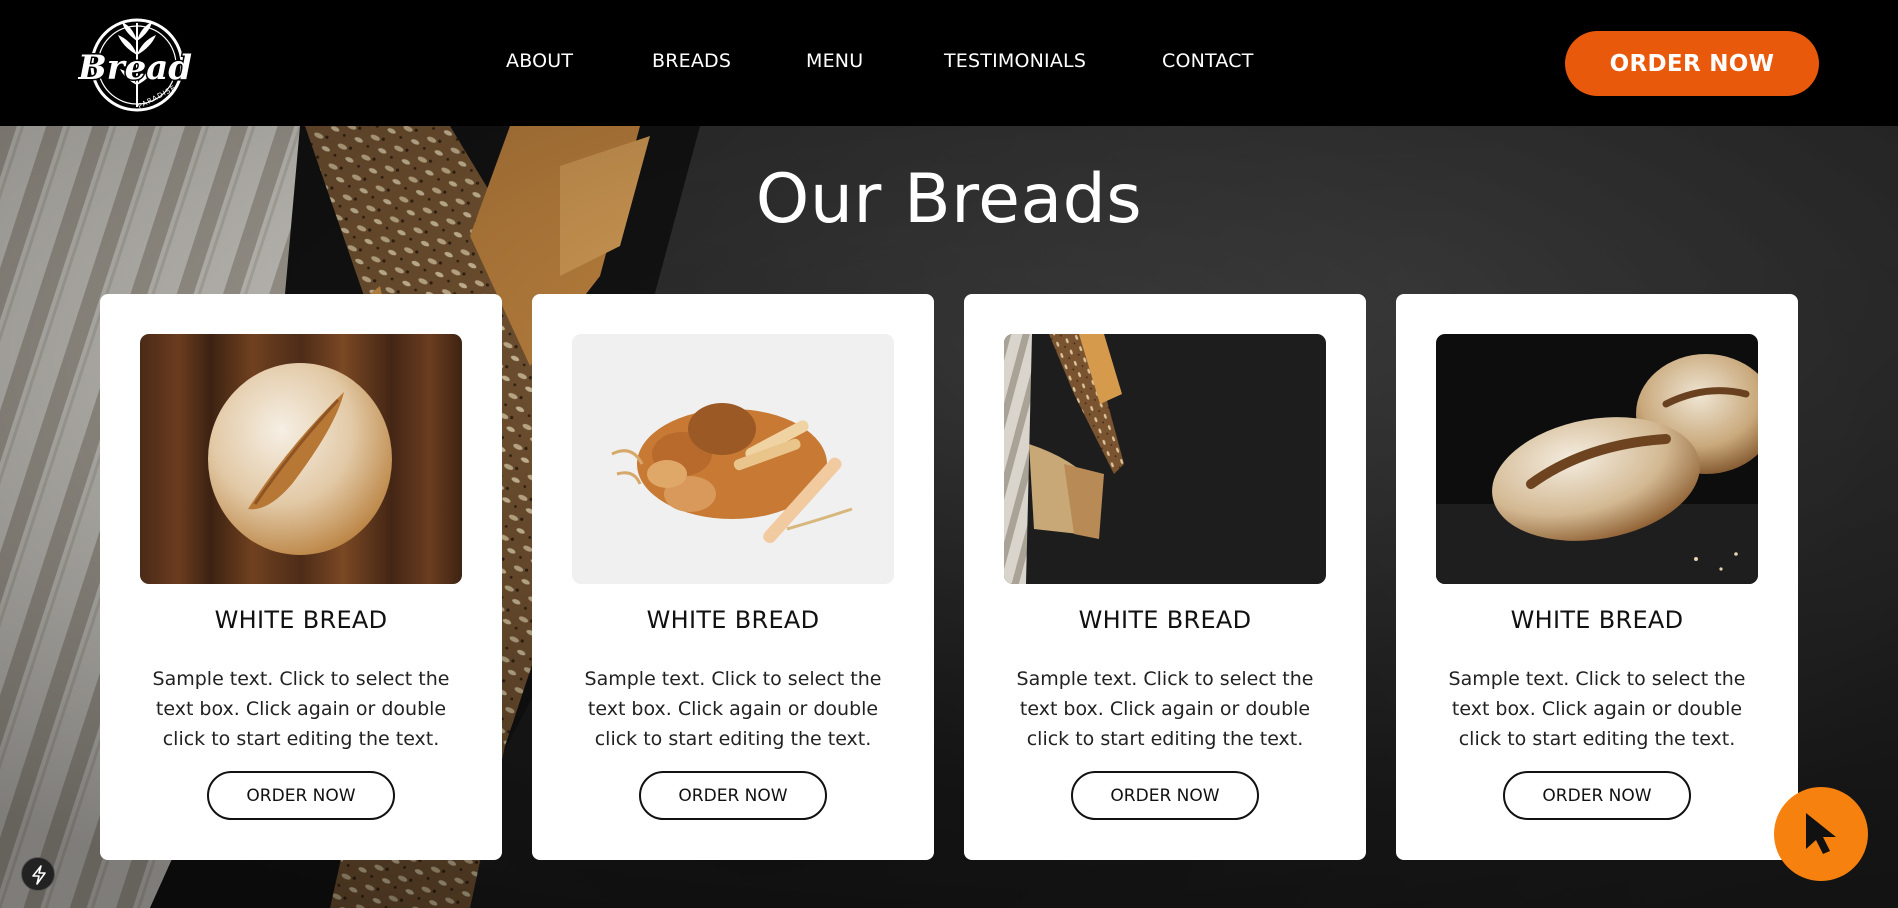 Image resolution: width=1898 pixels, height=908 pixels. Describe the element at coordinates (949, 199) in the screenshot. I see `section-title: Our Breads` at that location.